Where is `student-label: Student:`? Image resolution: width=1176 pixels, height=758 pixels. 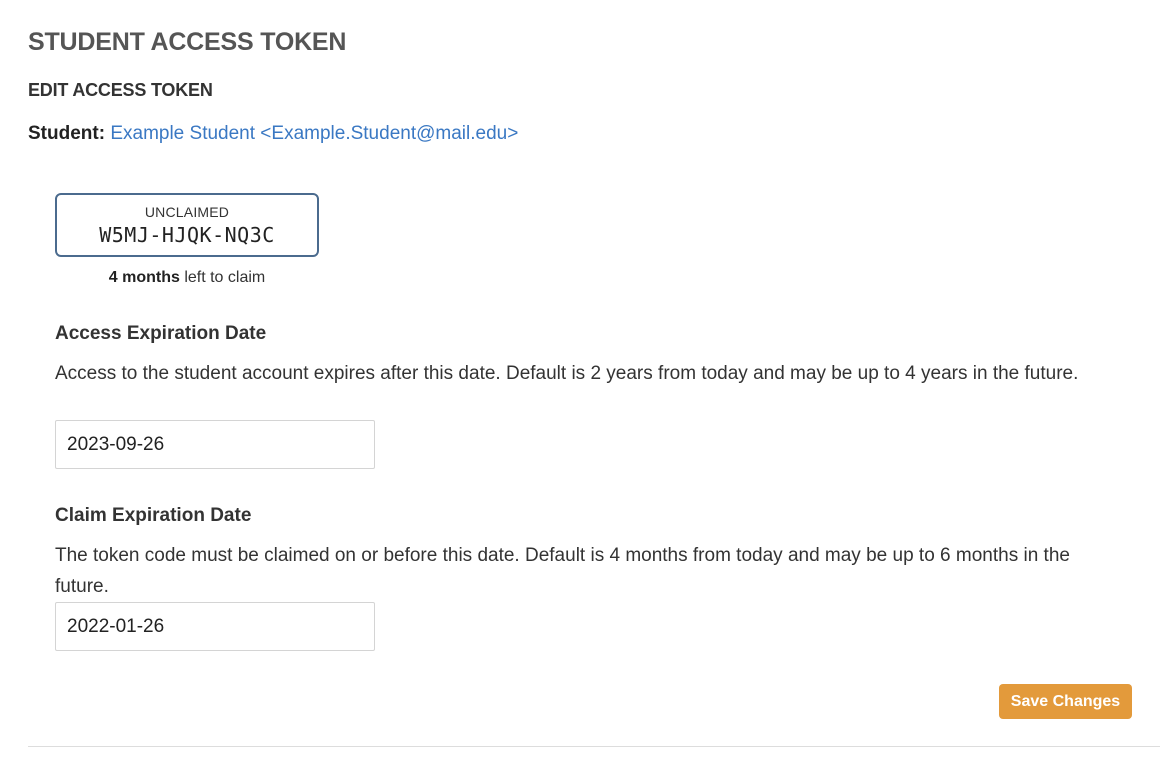
student-label: Student: is located at coordinates (67, 133).